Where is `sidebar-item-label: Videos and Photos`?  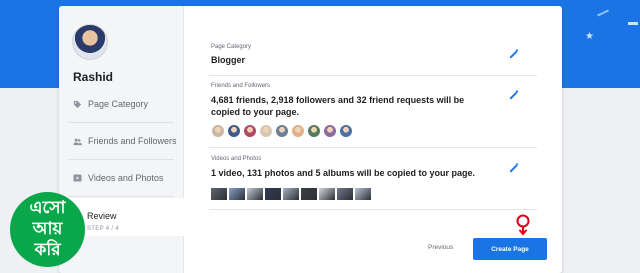
sidebar-item-label: Videos and Photos is located at coordinates (126, 178).